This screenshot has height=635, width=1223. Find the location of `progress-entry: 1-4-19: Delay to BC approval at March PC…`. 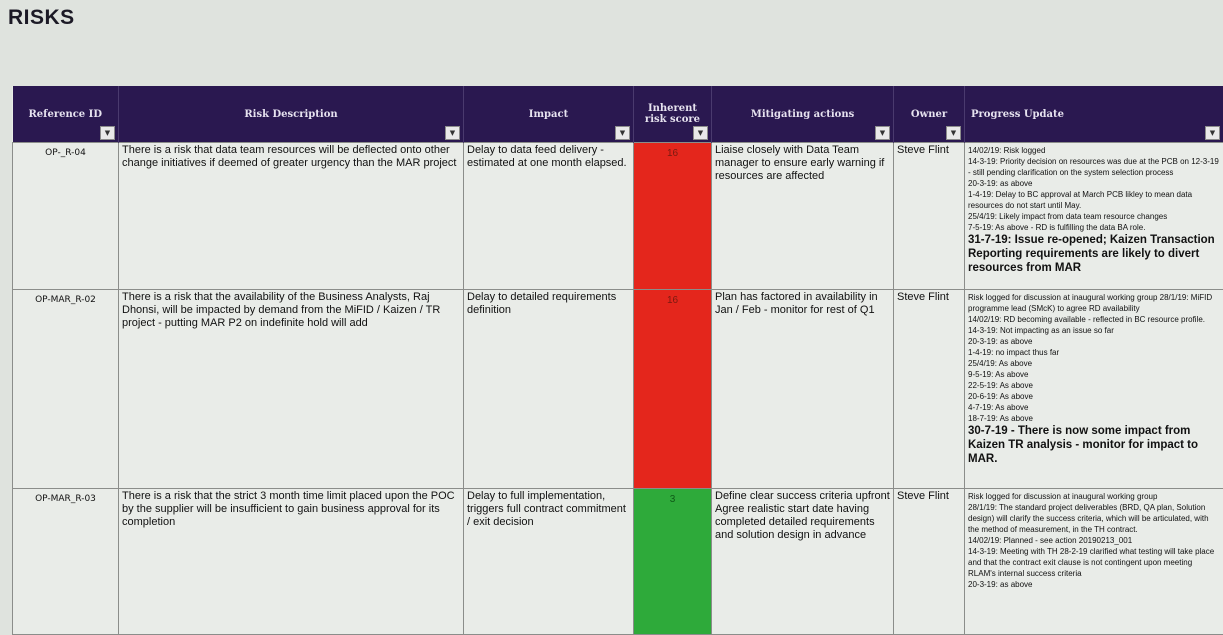

progress-entry: 1-4-19: Delay to BC approval at March PC… is located at coordinates (1094, 200).